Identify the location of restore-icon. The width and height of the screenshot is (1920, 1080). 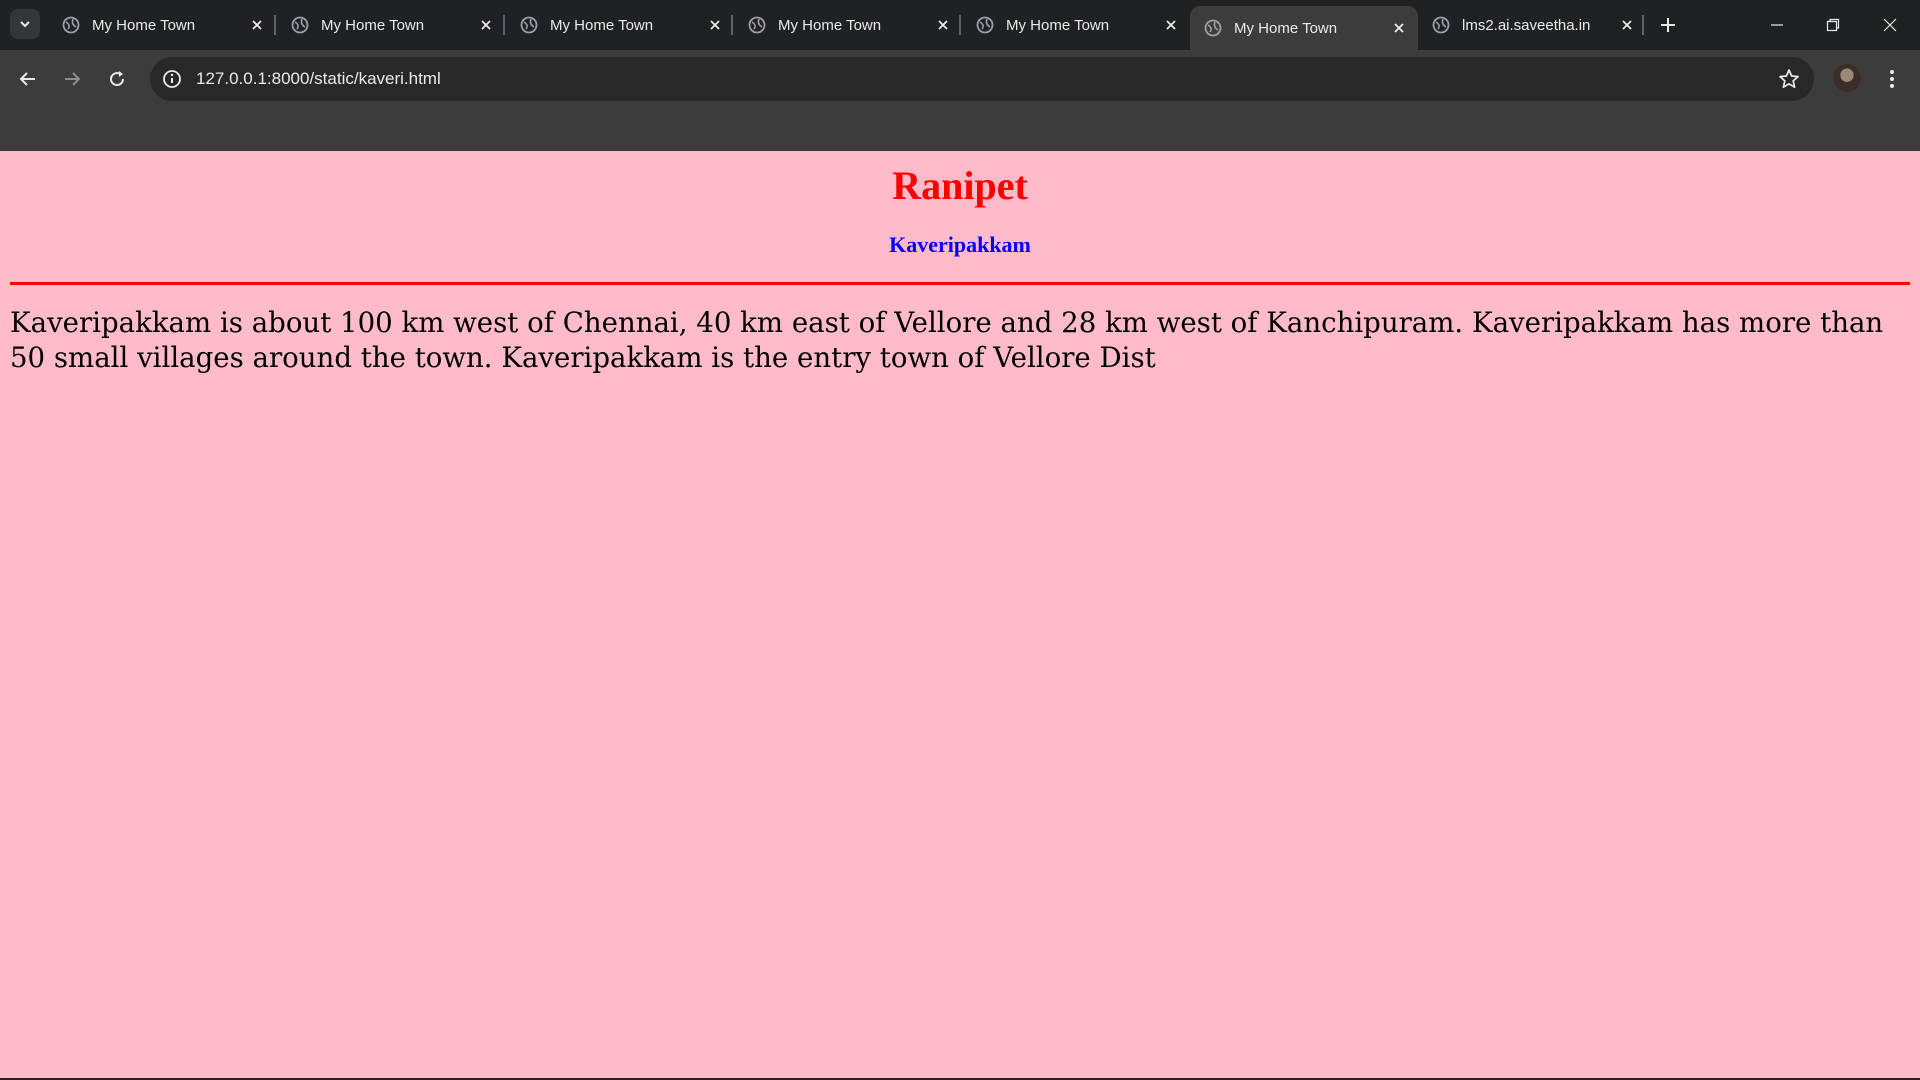
(1833, 25).